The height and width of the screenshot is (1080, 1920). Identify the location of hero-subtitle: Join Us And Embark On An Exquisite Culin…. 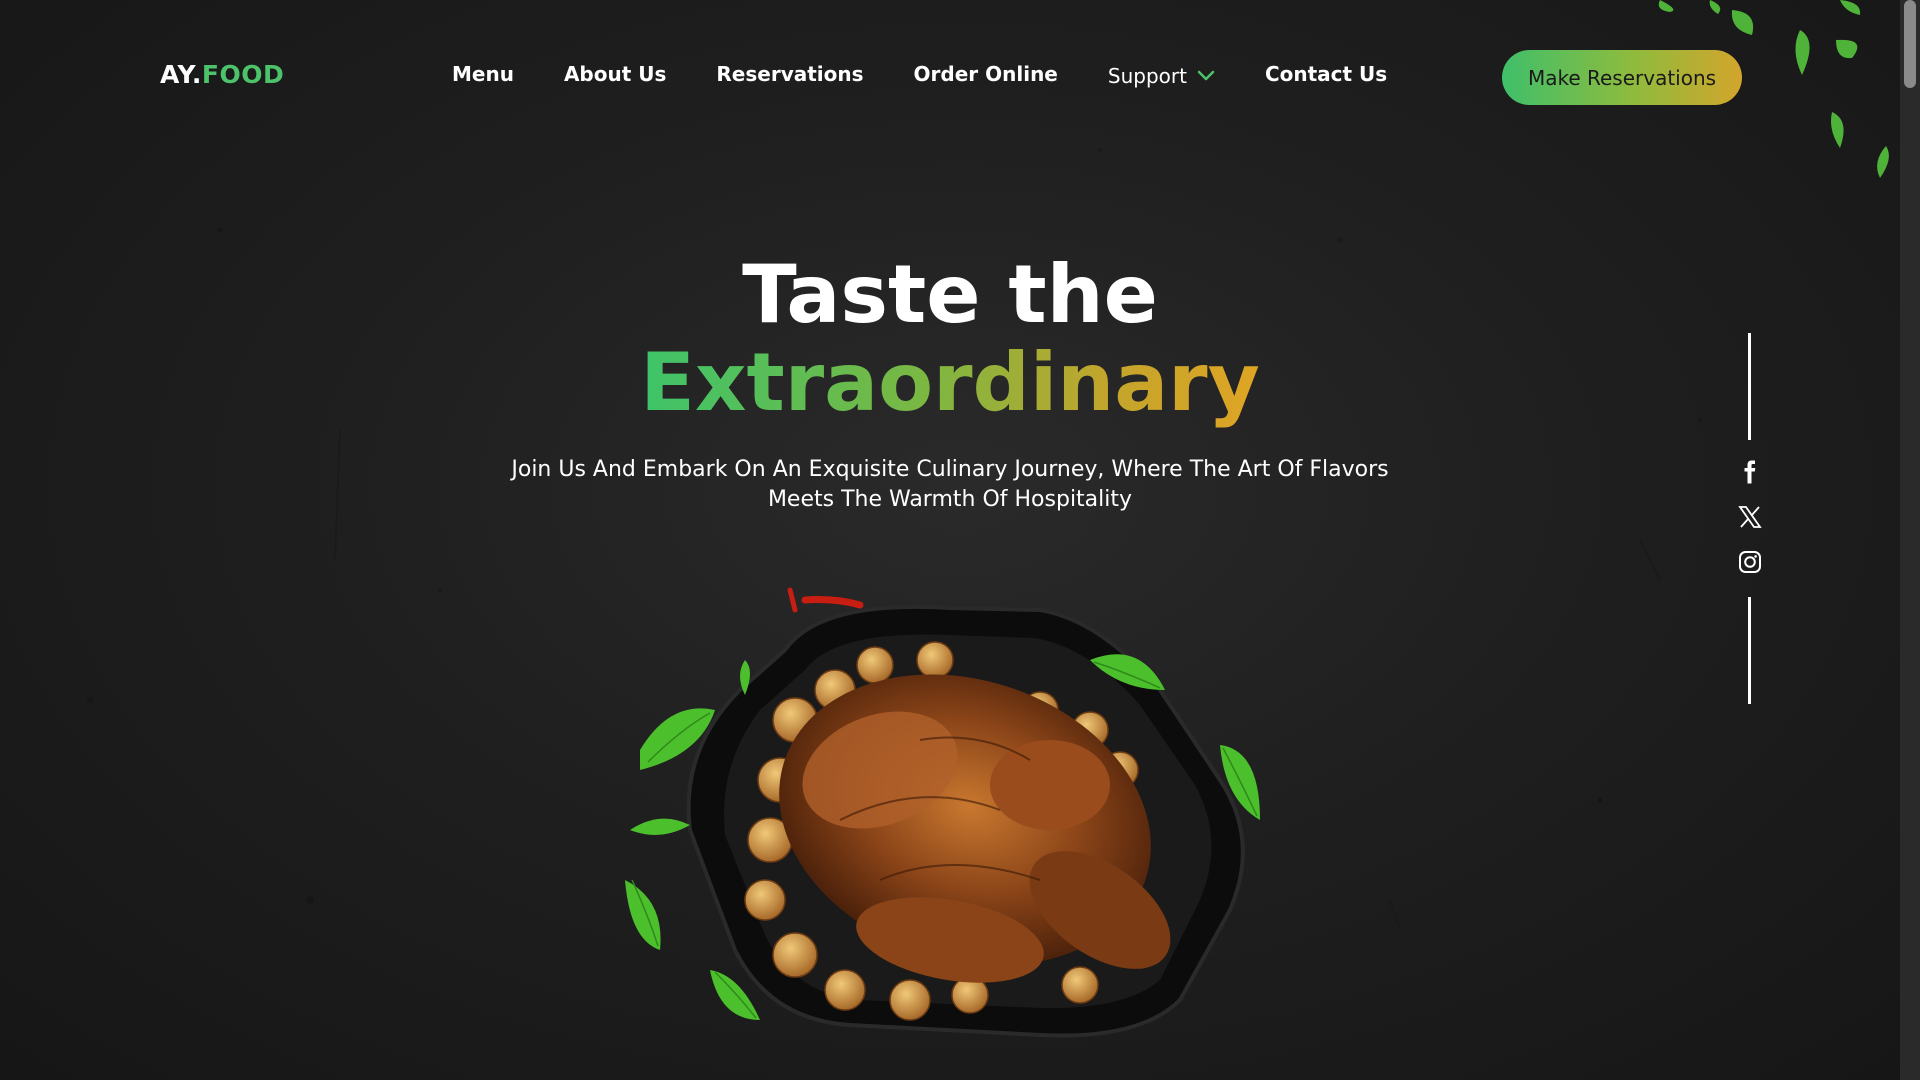
(950, 485).